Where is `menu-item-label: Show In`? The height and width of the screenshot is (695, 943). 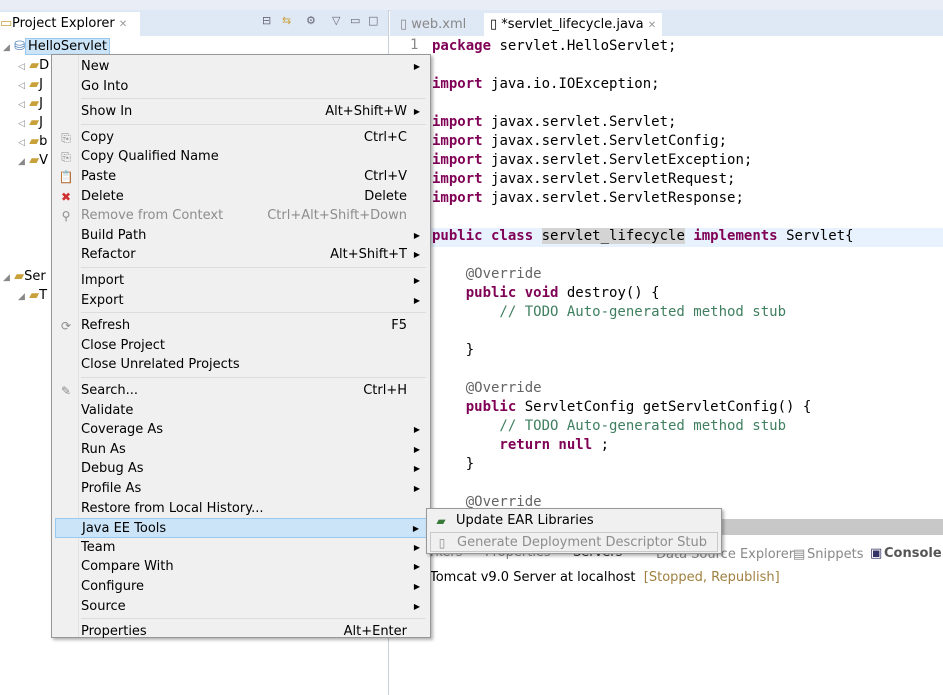
menu-item-label: Show In is located at coordinates (107, 112).